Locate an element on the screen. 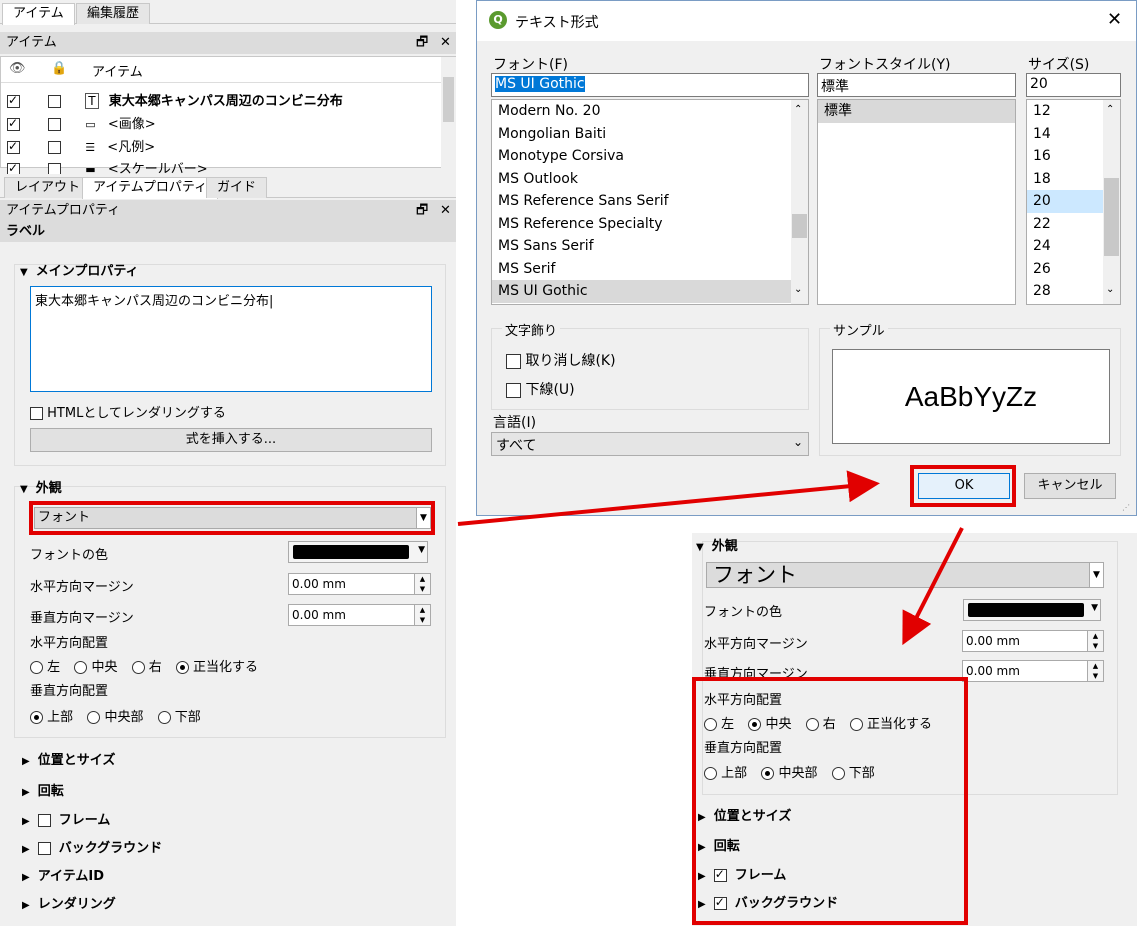 Image resolution: width=1137 pixels, height=926 pixels. annotation-arrows is located at coordinates (710, 558).